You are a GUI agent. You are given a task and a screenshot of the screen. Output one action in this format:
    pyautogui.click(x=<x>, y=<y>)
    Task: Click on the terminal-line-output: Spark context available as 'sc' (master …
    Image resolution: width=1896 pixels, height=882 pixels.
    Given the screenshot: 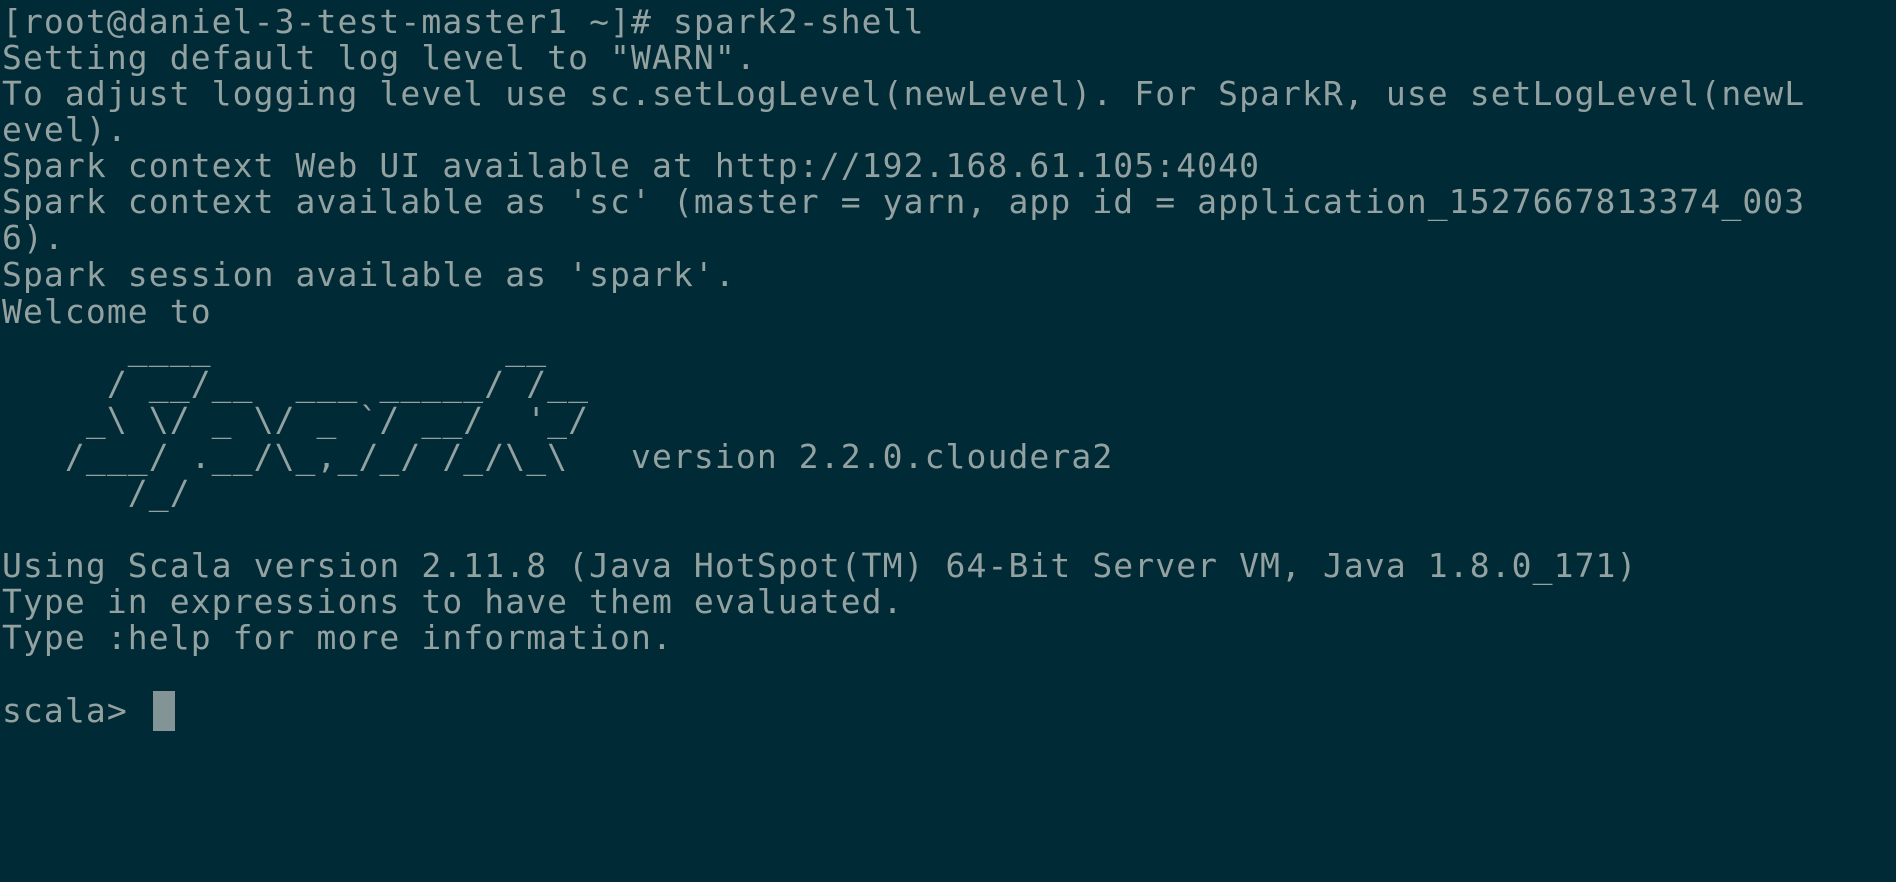 What is the action you would take?
    pyautogui.click(x=904, y=201)
    